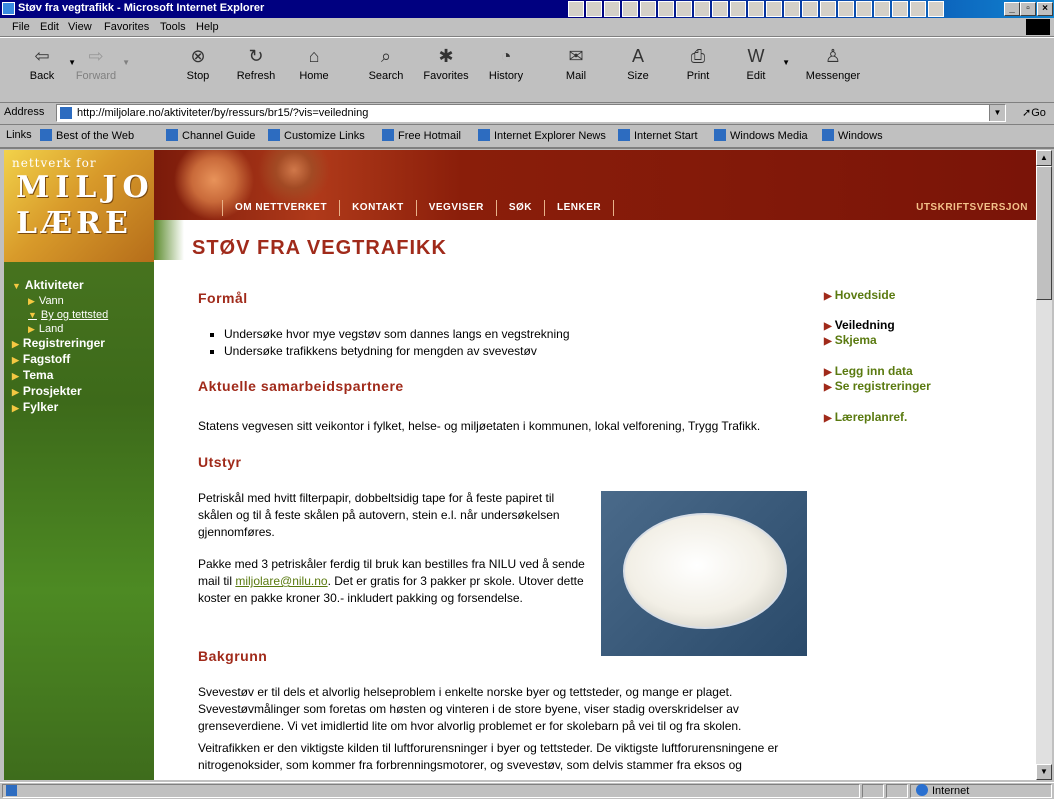 This screenshot has height=799, width=1054. I want to click on sidenav-by-og-tettsted: ▼ By og tettsted, so click(82, 315).